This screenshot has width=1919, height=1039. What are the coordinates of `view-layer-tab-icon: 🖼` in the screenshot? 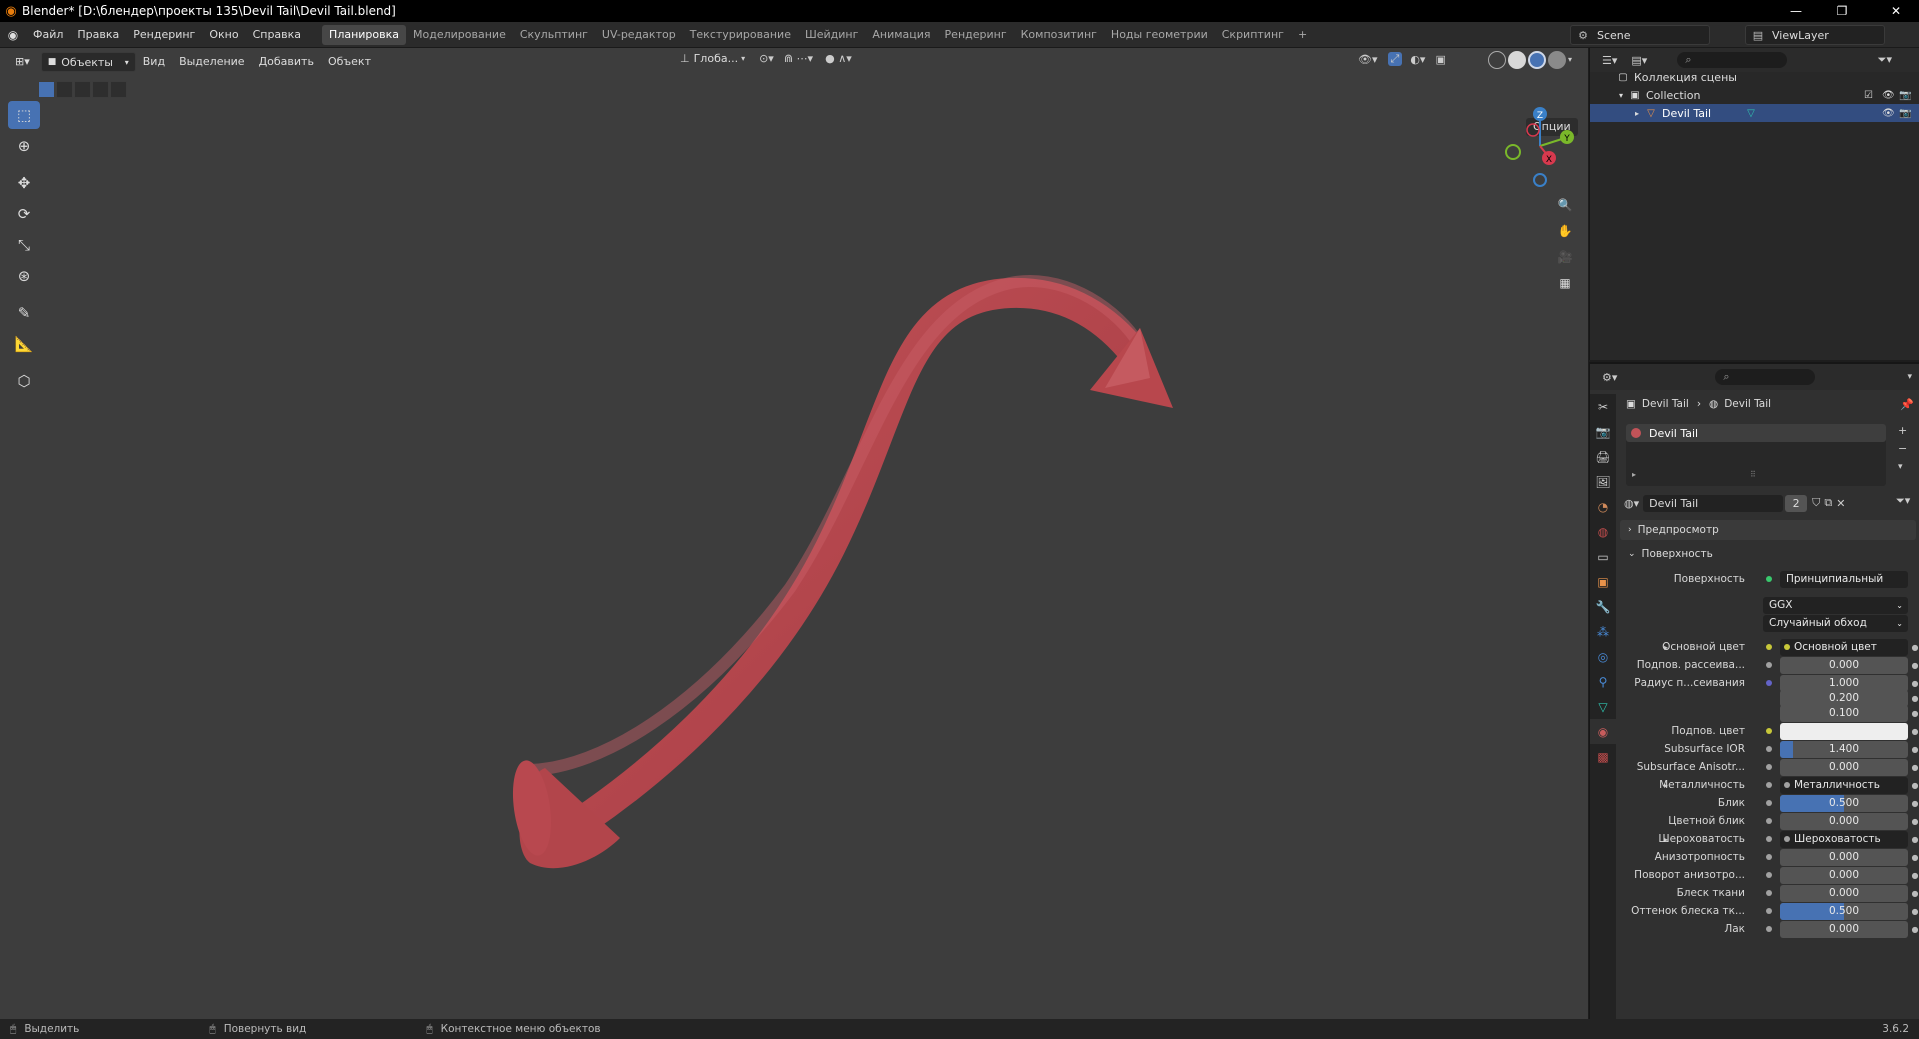 It's located at (1603, 481).